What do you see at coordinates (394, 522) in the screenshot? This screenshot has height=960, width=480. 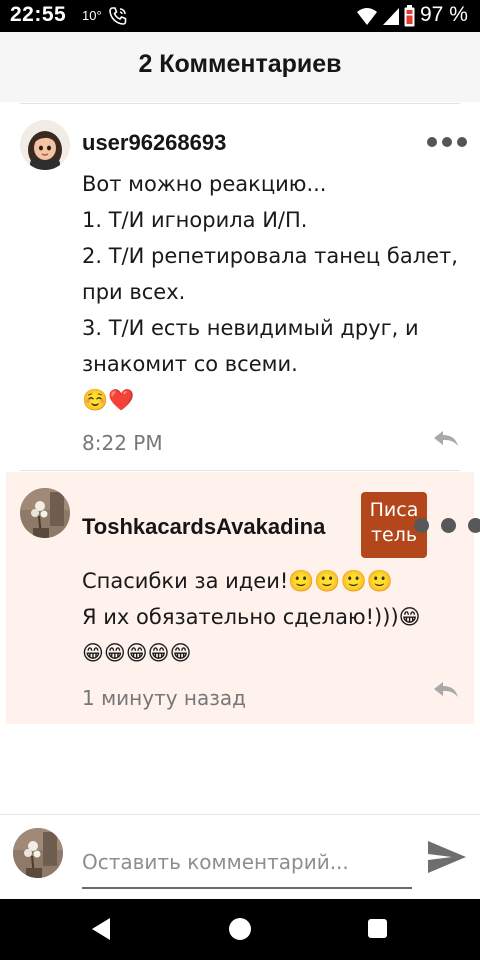 I see `author-badge-label: Писа тель` at bounding box center [394, 522].